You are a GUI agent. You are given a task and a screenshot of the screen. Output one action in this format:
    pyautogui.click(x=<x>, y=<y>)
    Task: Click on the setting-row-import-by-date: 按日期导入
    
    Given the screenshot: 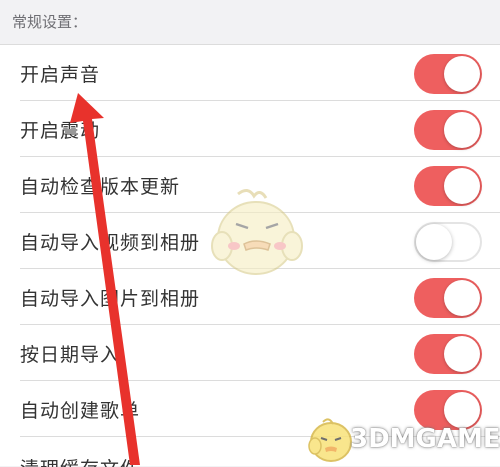 What is the action you would take?
    pyautogui.click(x=250, y=353)
    